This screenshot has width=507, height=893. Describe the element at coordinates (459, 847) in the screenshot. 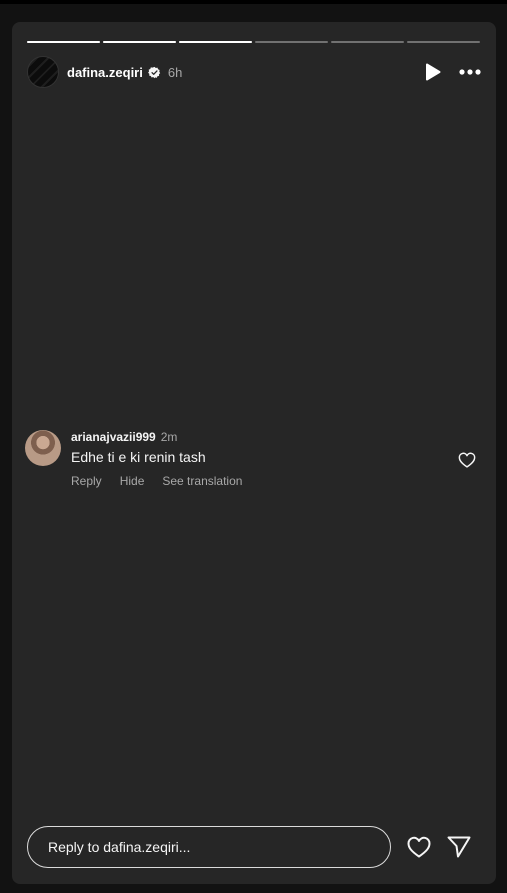

I see `send-icon` at that location.